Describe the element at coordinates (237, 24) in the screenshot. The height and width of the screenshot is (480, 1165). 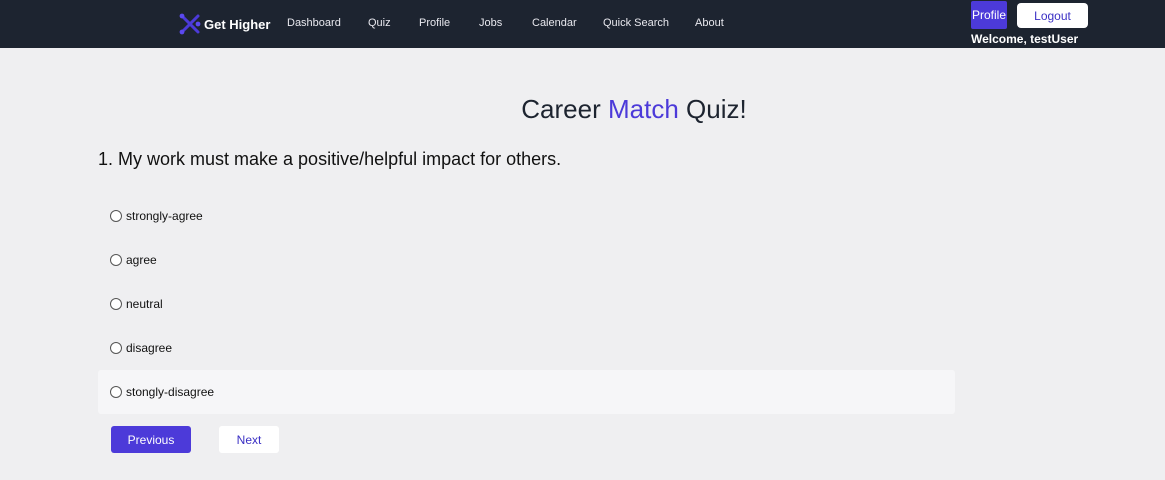
I see `brand-name: Get Higher` at that location.